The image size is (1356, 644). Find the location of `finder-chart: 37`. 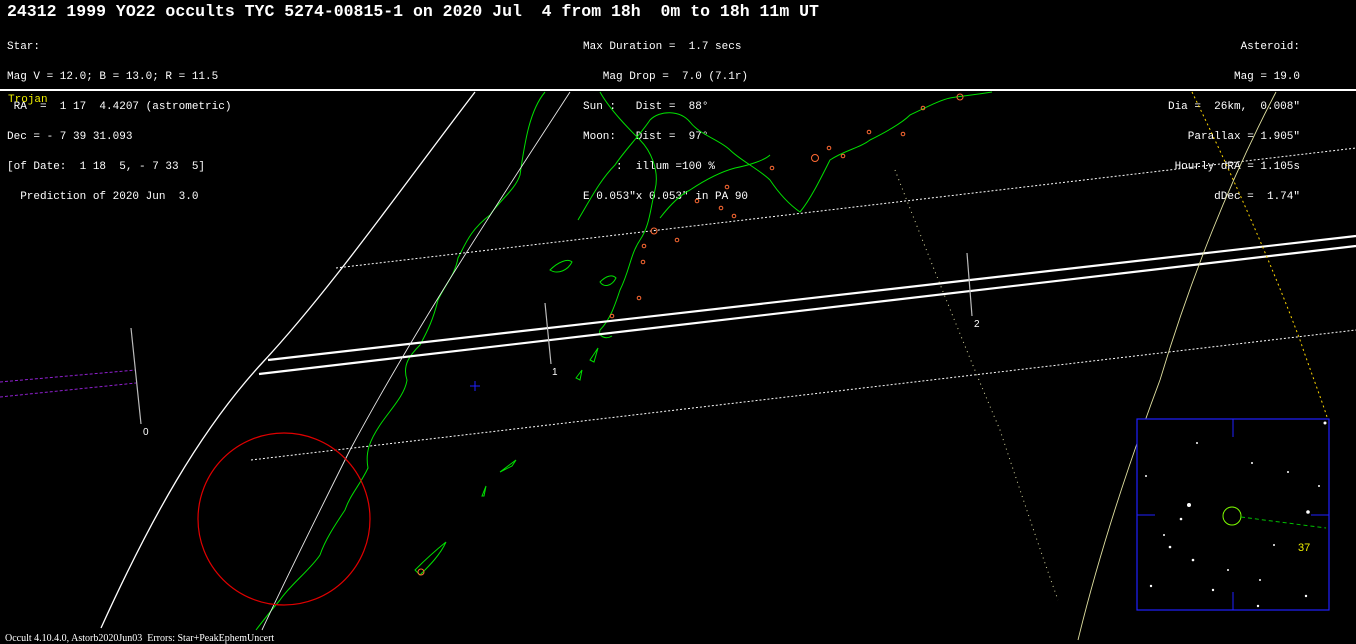

finder-chart: 37 is located at coordinates (1233, 514).